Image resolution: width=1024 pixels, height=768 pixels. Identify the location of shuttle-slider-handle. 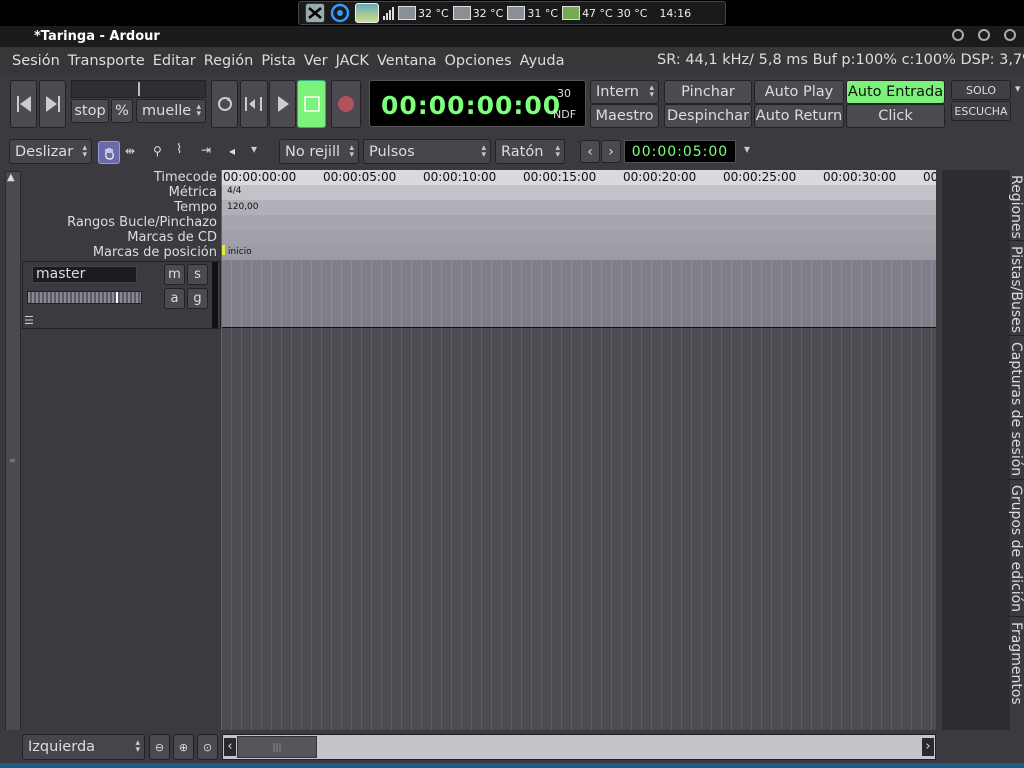
(139, 89).